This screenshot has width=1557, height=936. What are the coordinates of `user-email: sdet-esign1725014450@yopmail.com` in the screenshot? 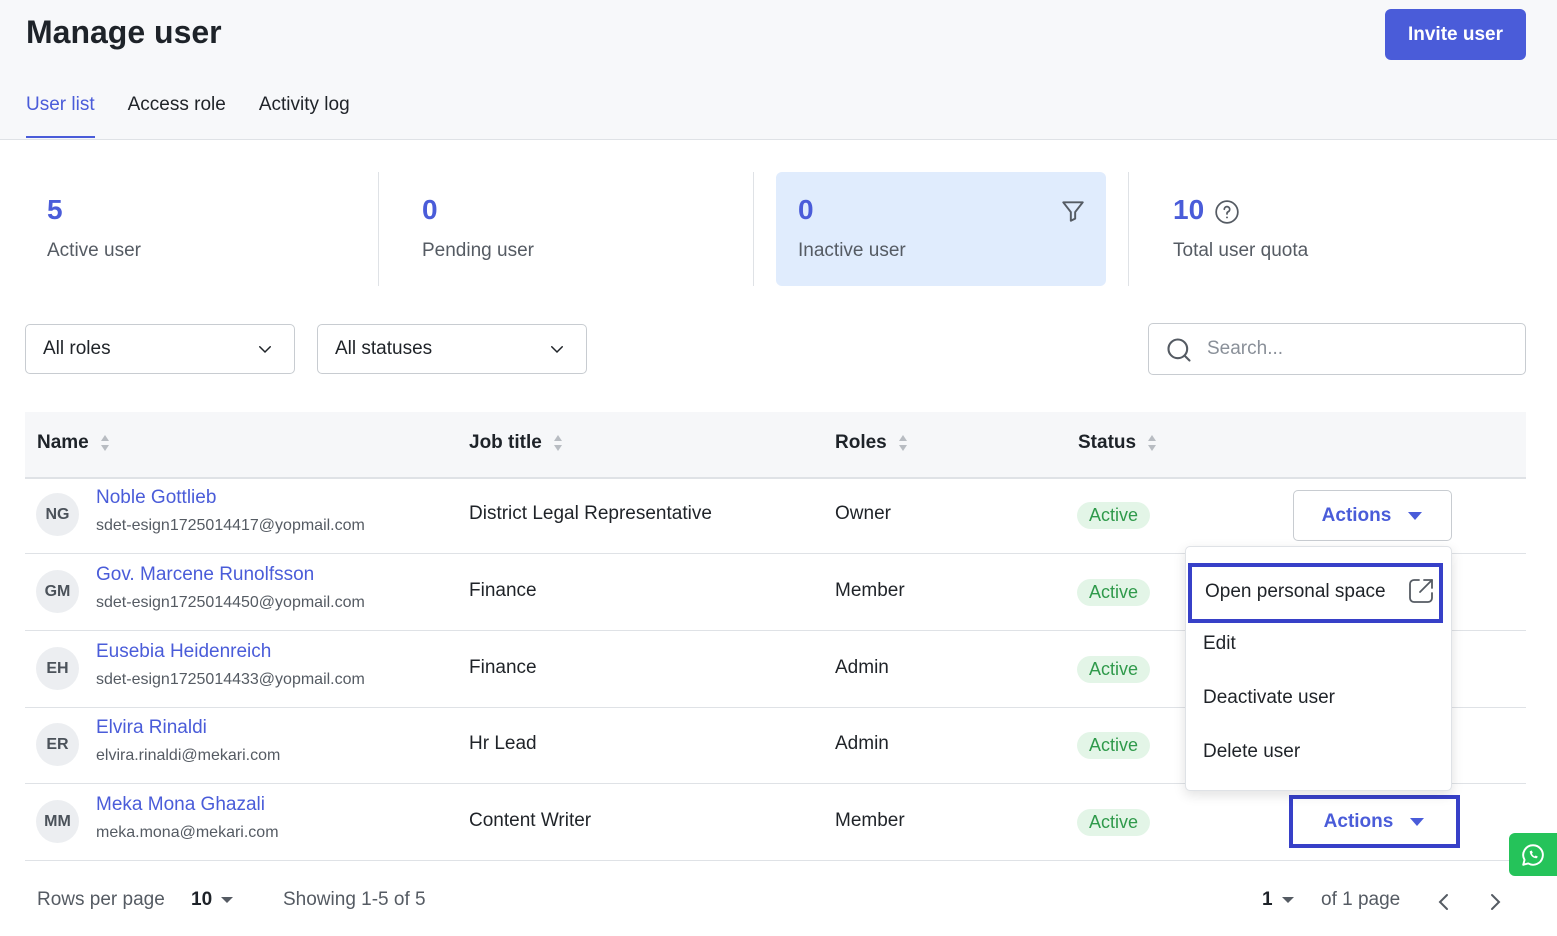 It's located at (230, 602).